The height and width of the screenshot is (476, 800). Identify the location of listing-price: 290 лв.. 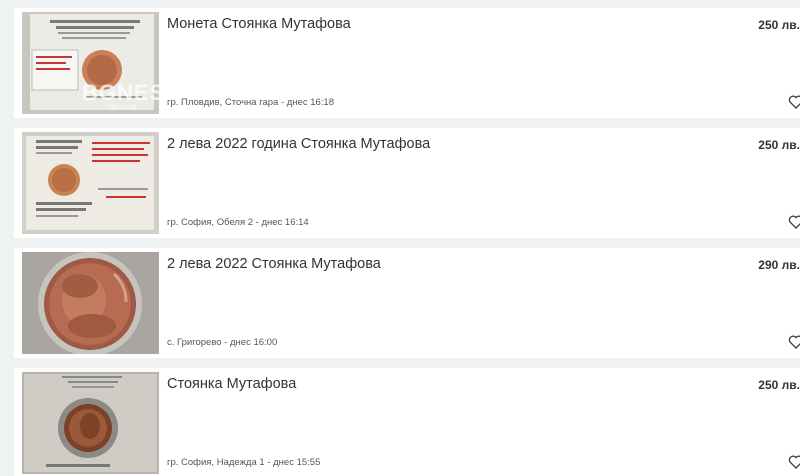
(779, 265).